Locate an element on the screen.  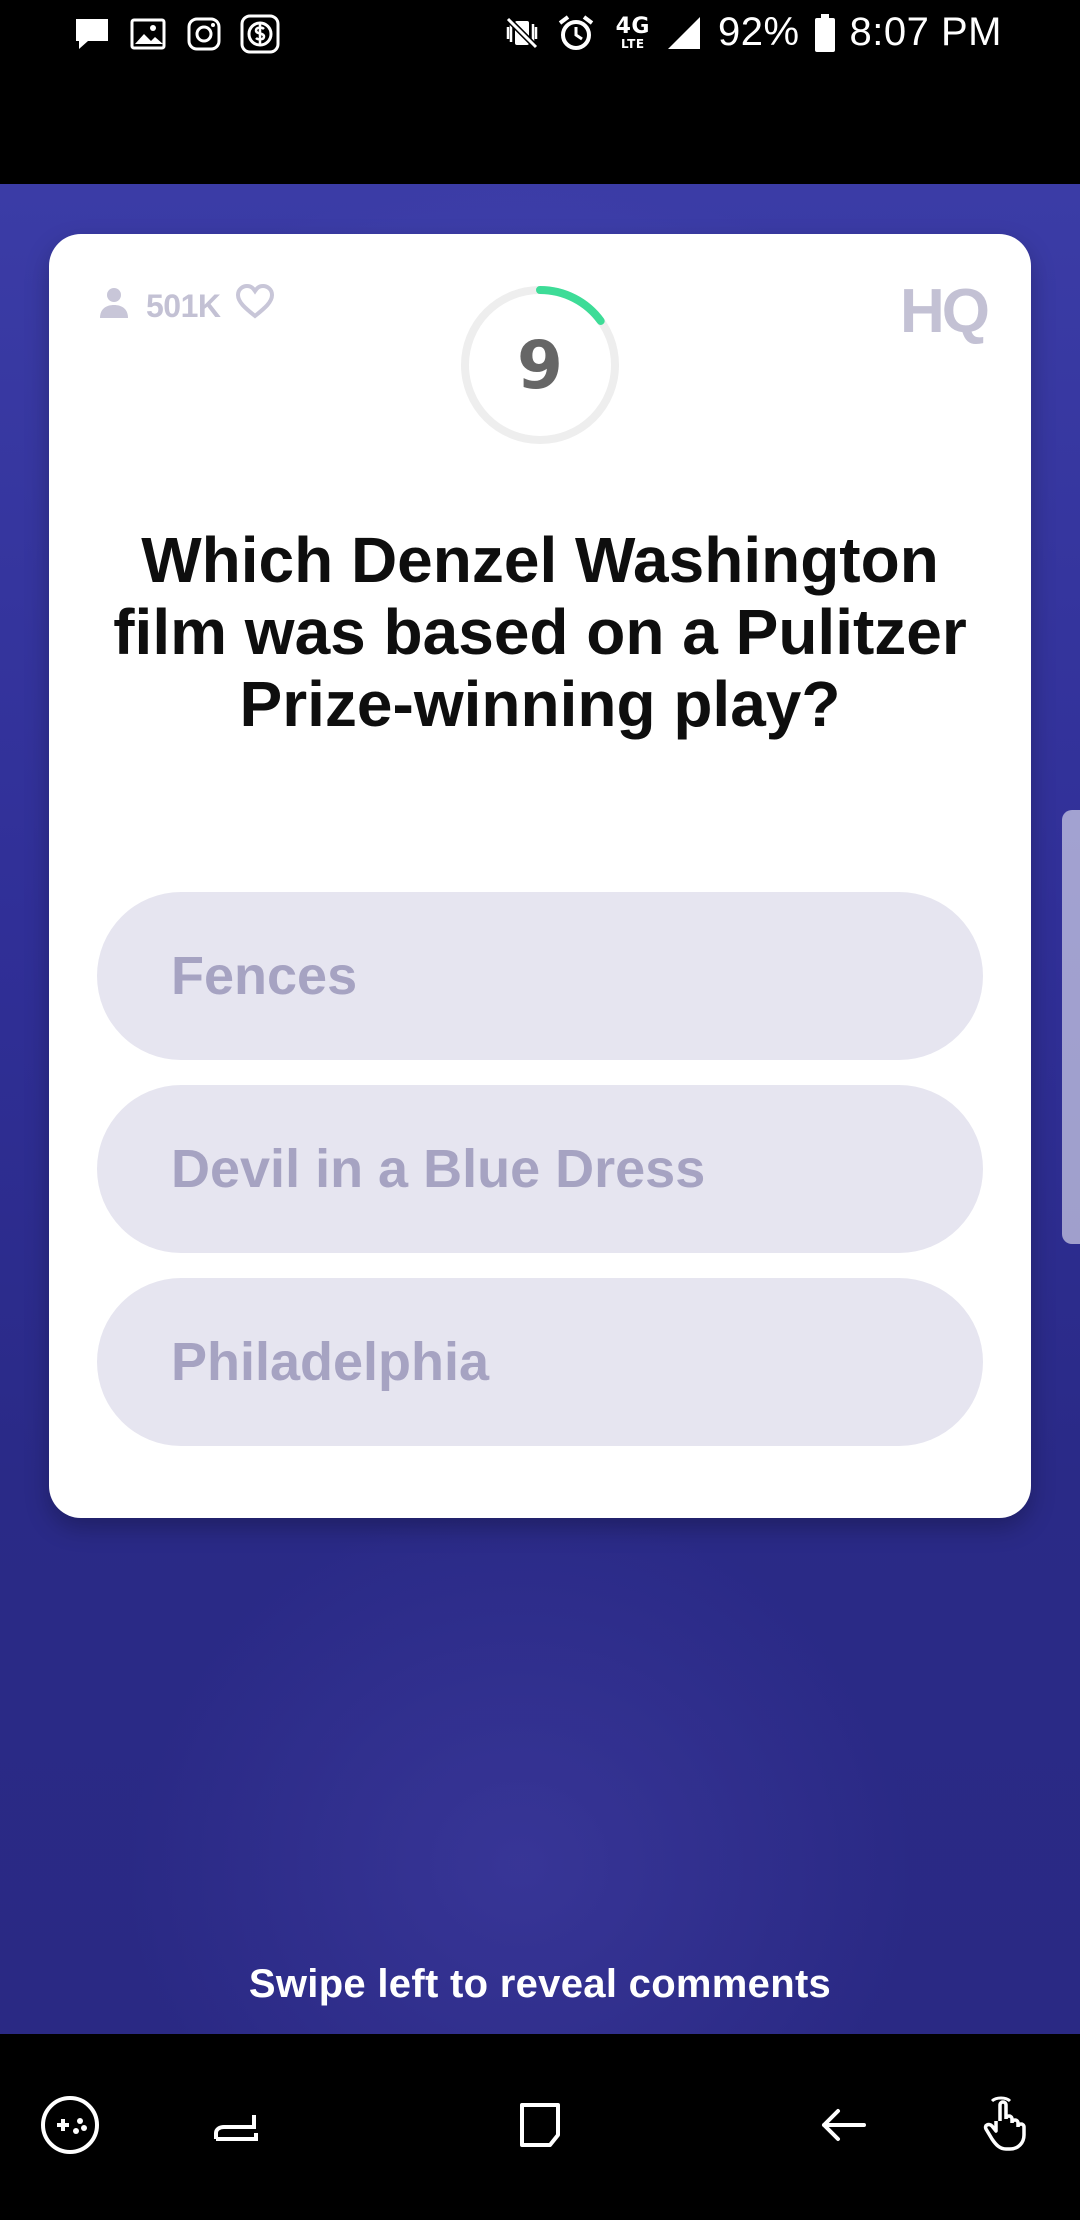
instagram-icon is located at coordinates (204, 34).